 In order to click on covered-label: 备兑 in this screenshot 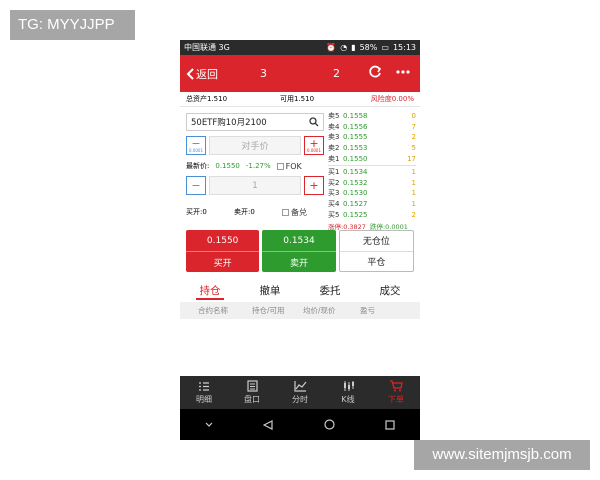, I will do `click(299, 212)`.